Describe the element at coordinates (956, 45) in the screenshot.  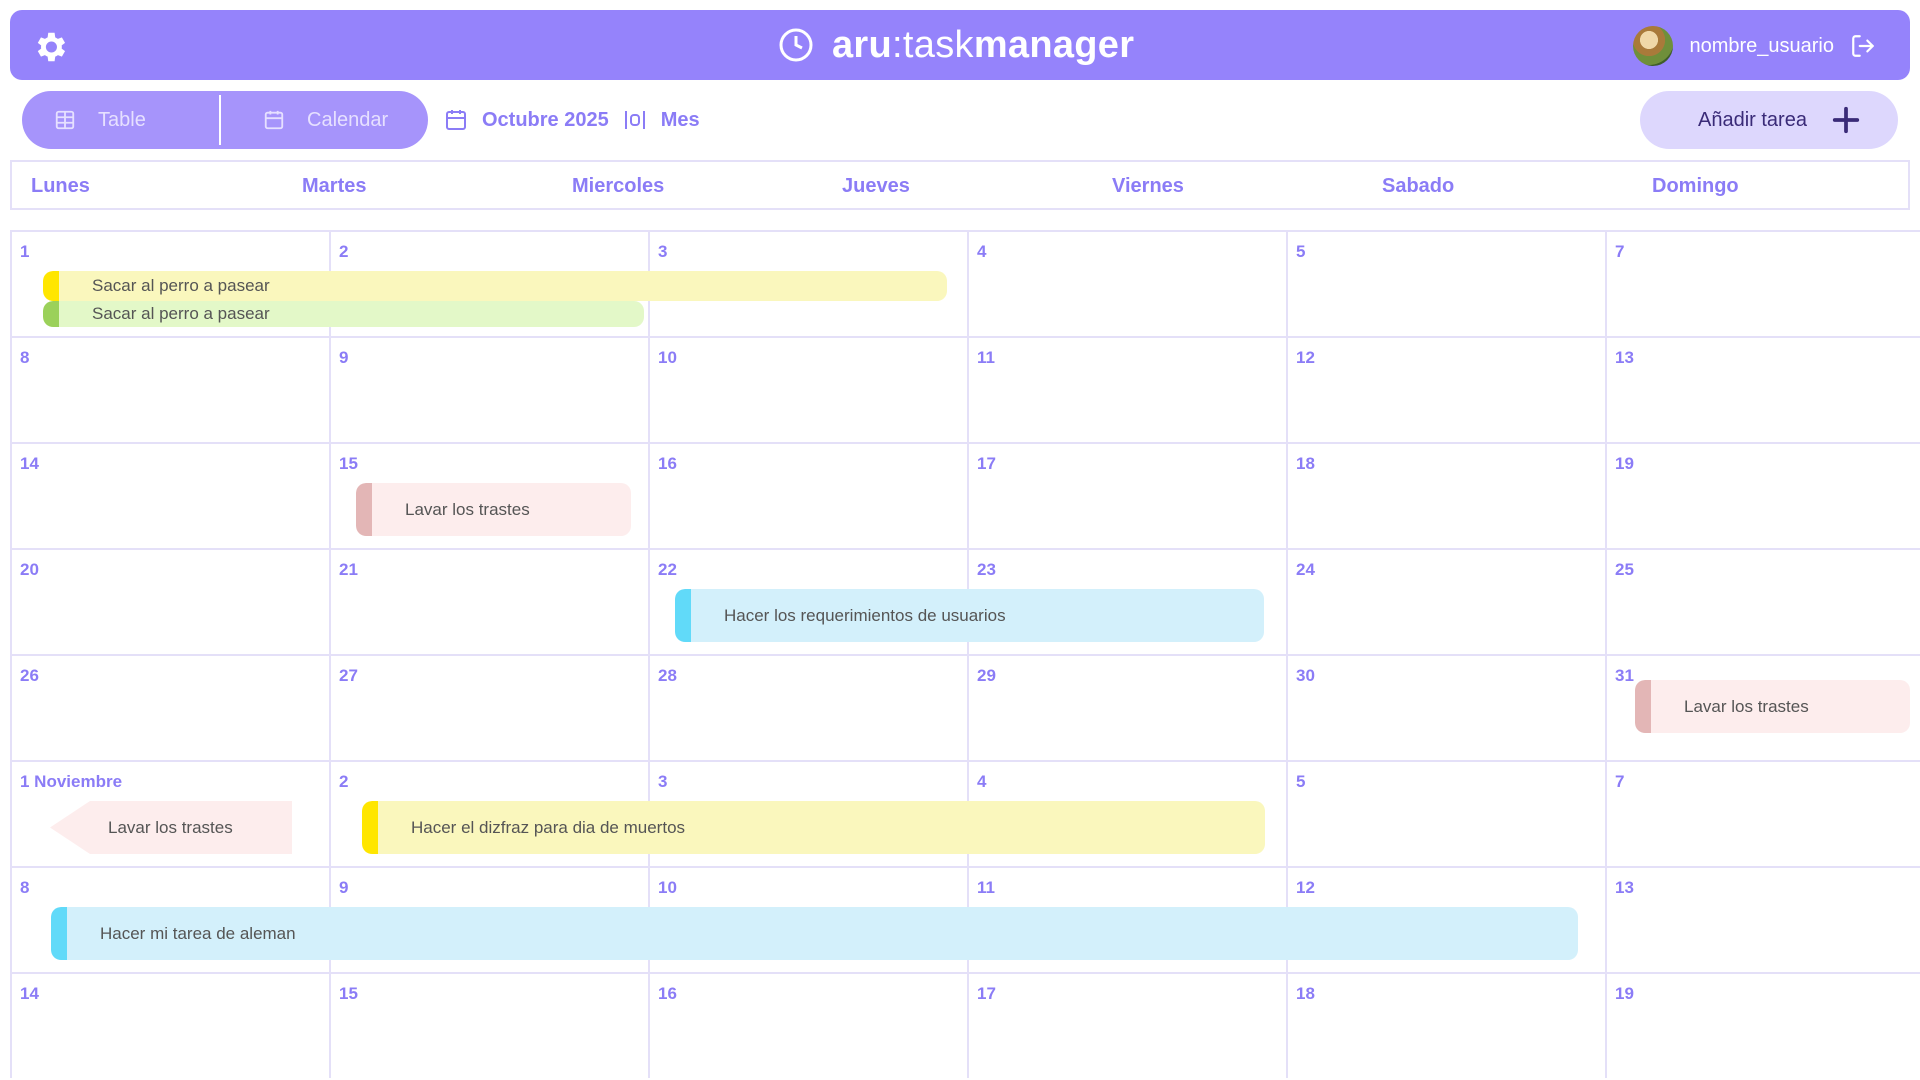
I see `app-brand: aru:taskmanager` at that location.